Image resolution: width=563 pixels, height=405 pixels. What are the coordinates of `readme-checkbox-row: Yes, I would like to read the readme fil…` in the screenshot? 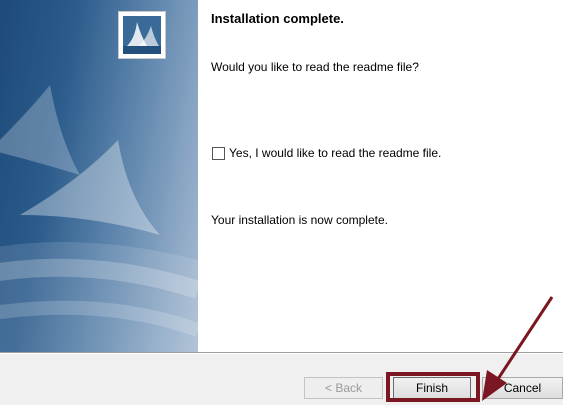 It's located at (326, 153).